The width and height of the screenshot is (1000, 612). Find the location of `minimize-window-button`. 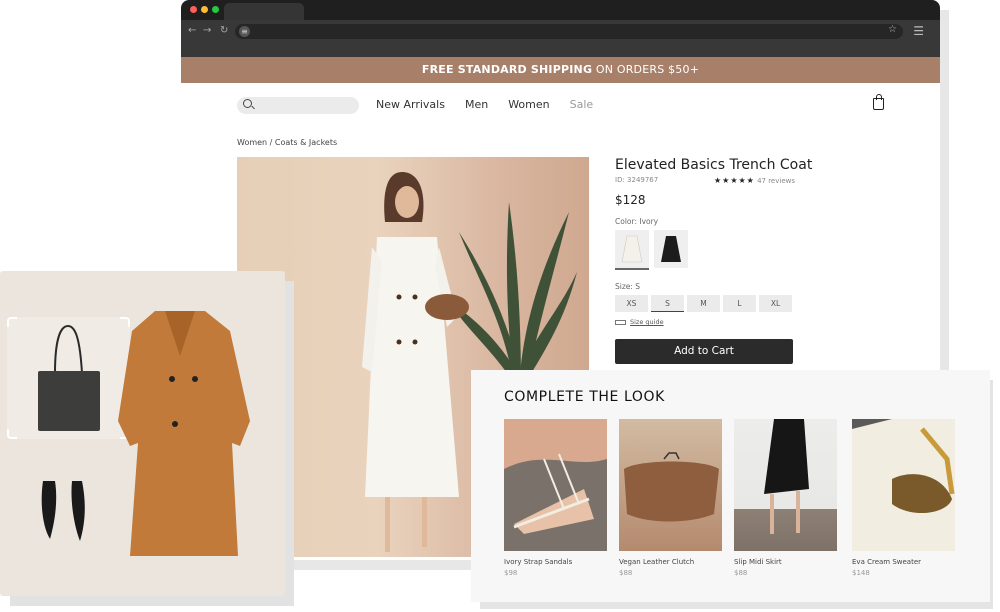

minimize-window-button is located at coordinates (204, 9).